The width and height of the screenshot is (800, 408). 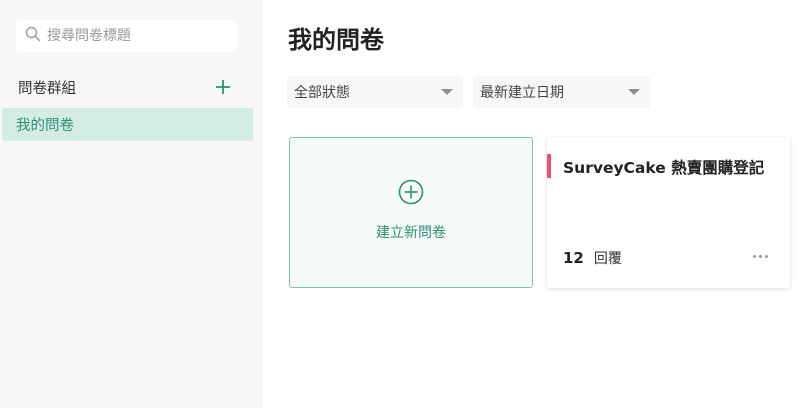 I want to click on new-survey-card: 建立新問卷, so click(x=411, y=212).